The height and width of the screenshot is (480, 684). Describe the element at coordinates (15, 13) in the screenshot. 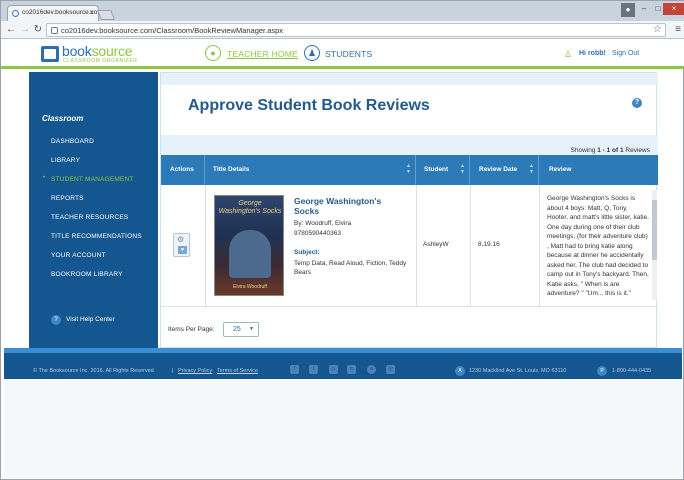

I see `favicon-icon` at that location.